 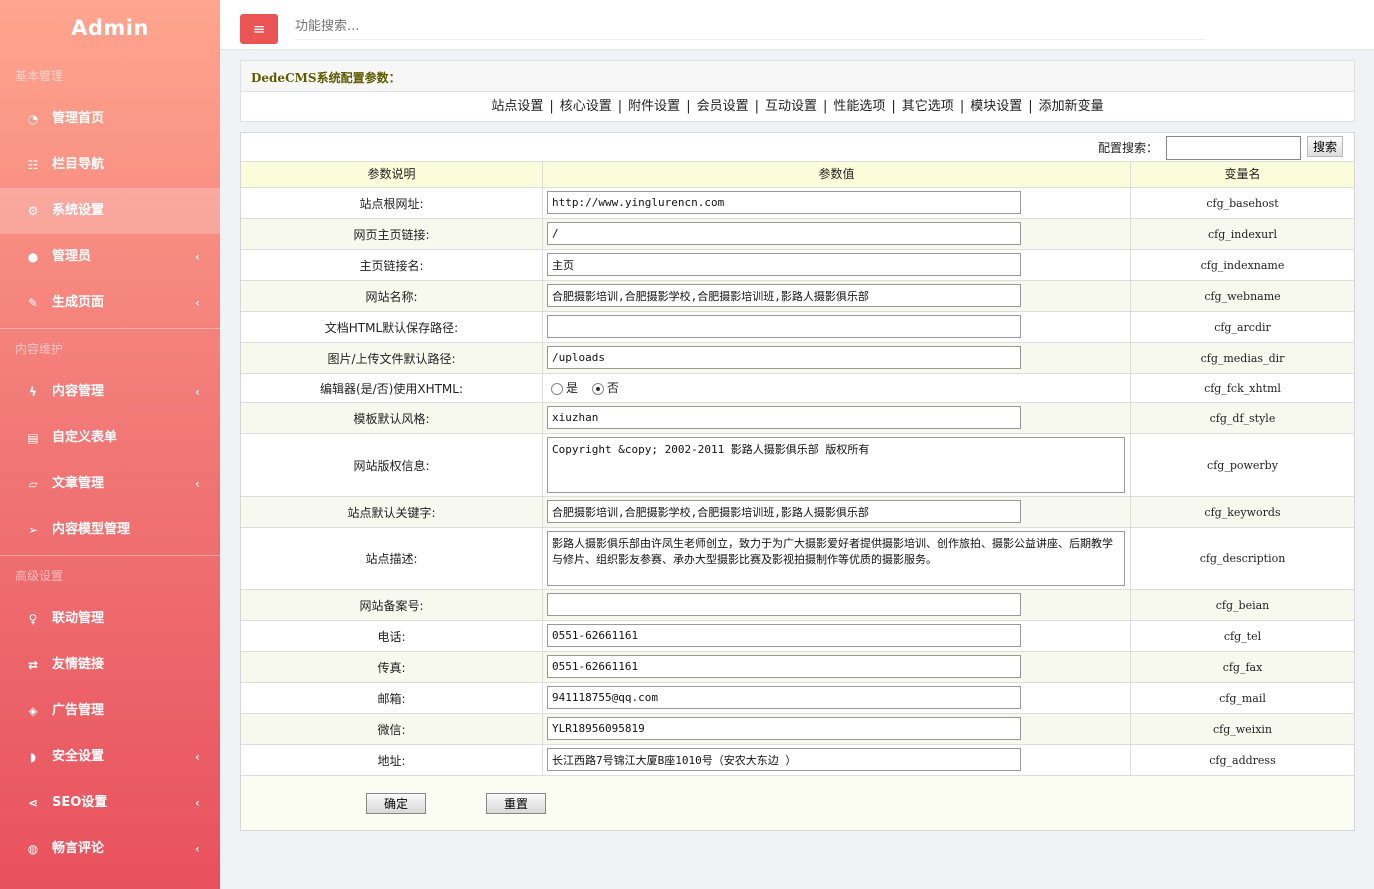 What do you see at coordinates (1242, 558) in the screenshot?
I see `variable-name: cfg_description` at bounding box center [1242, 558].